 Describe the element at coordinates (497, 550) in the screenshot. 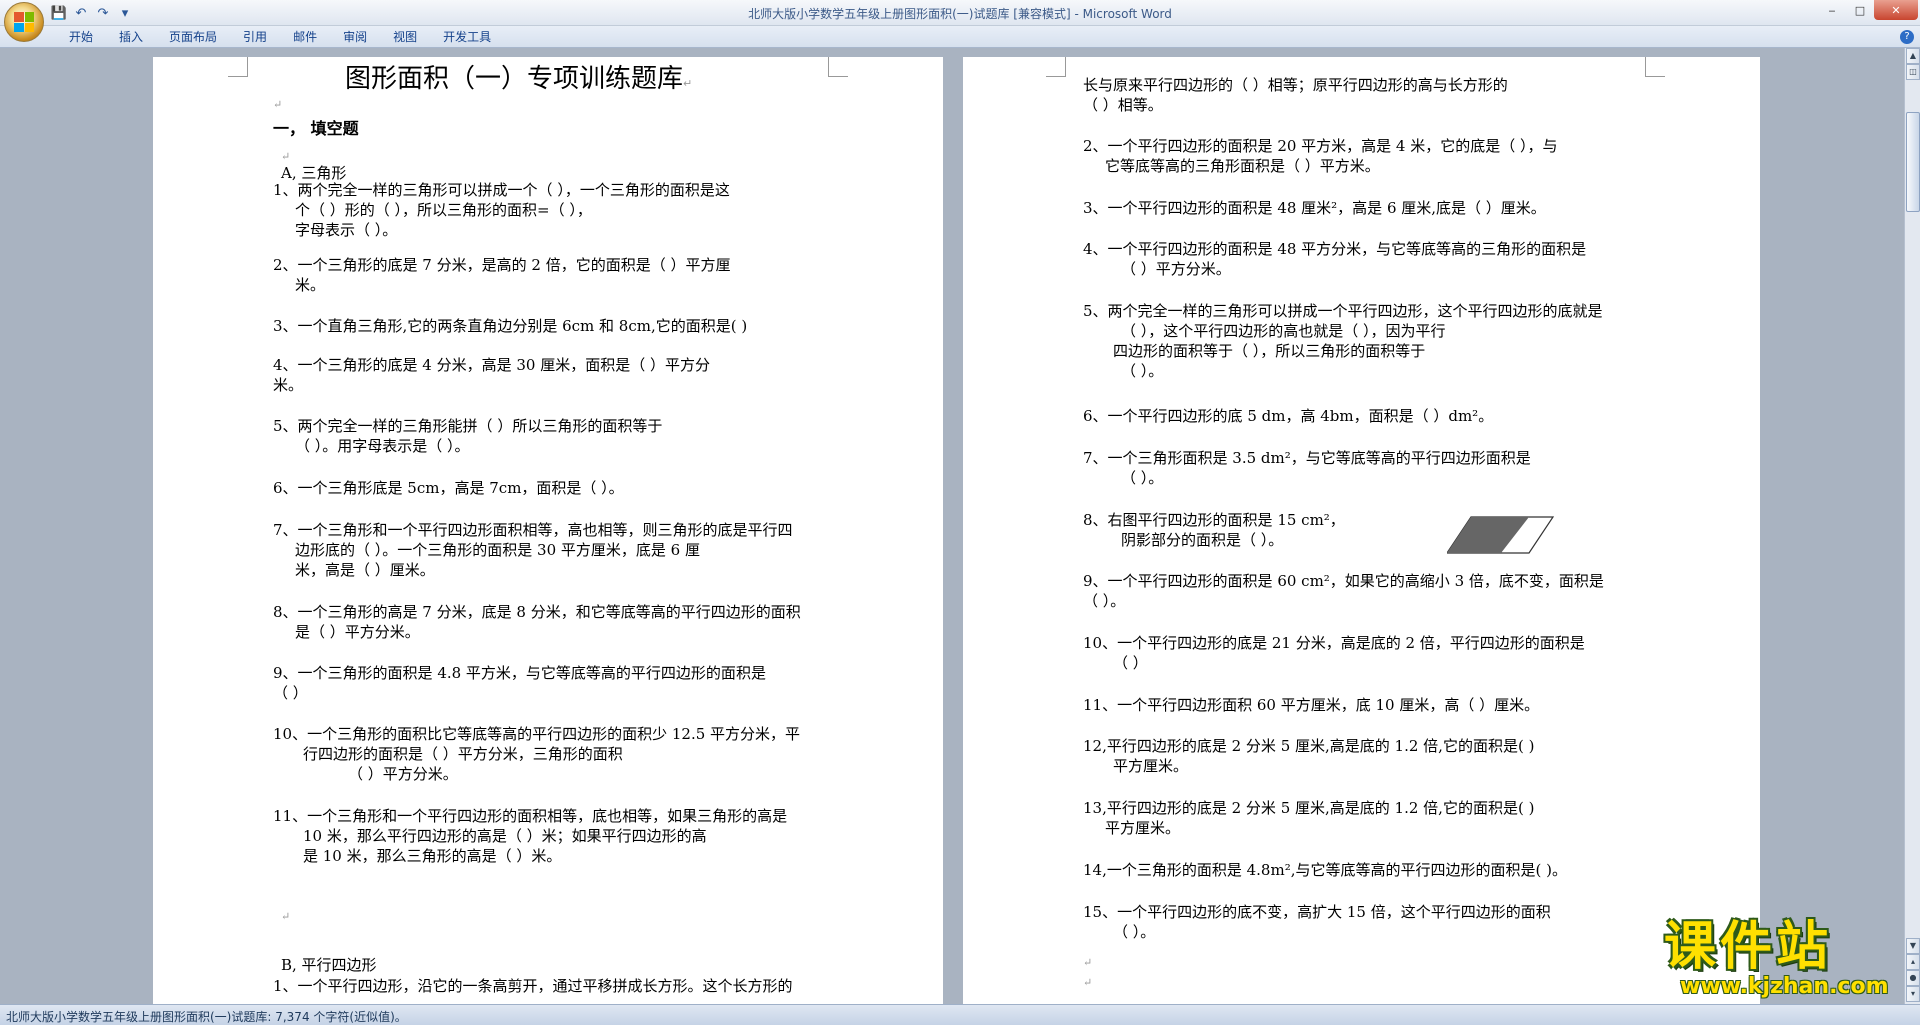

I see `question-line: 边形底的（ ）。一个三角形的面积是 30 平方厘米，底是 6 厘` at that location.